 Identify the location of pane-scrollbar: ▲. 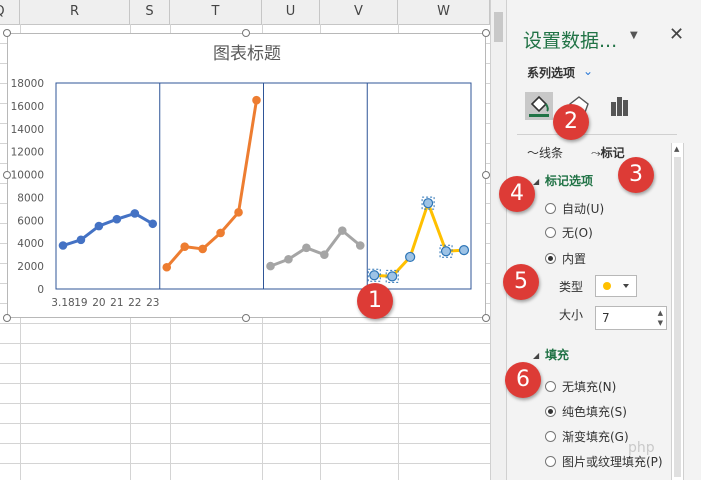
(677, 311).